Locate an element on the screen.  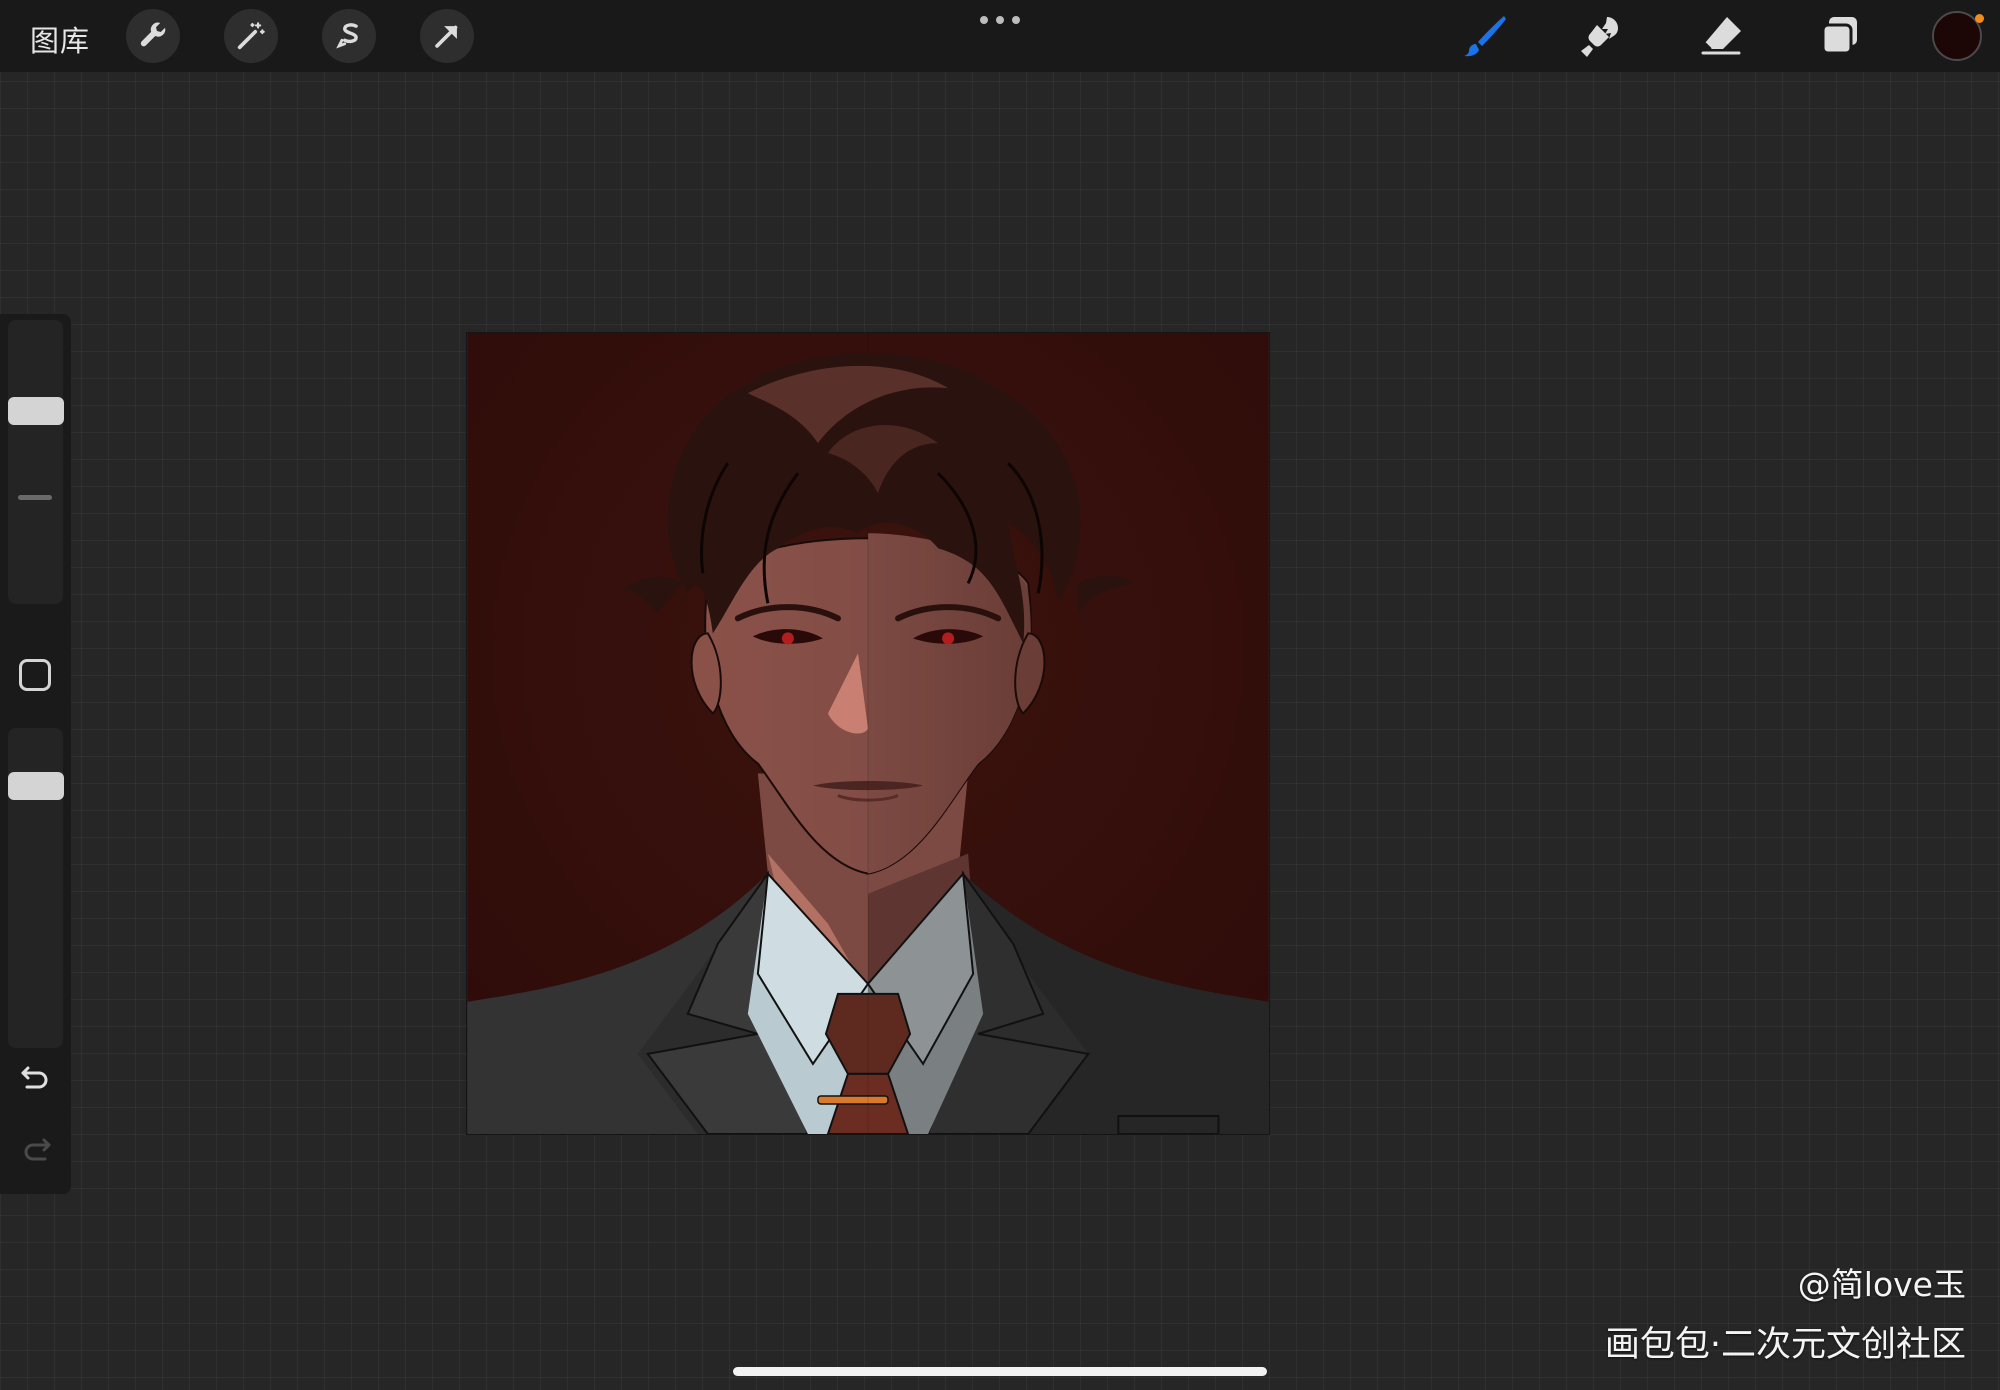
actions-button is located at coordinates (153, 36).